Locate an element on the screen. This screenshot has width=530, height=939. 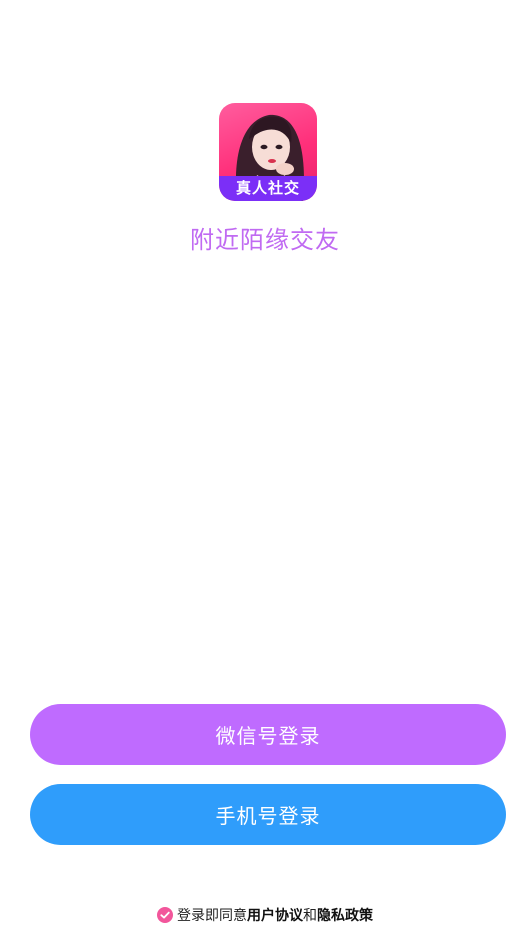
agreement-row: 登录即同意用户协议和隐私政策 is located at coordinates (265, 915).